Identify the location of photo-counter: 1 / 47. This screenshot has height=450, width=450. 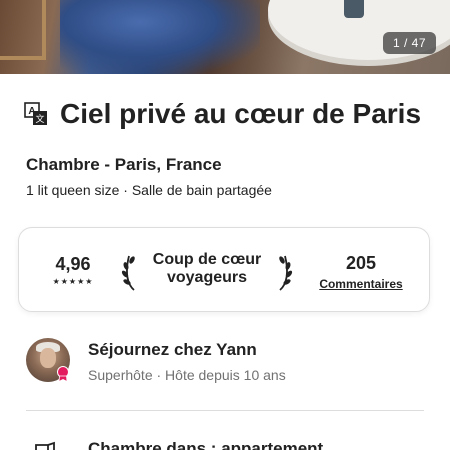
(409, 43).